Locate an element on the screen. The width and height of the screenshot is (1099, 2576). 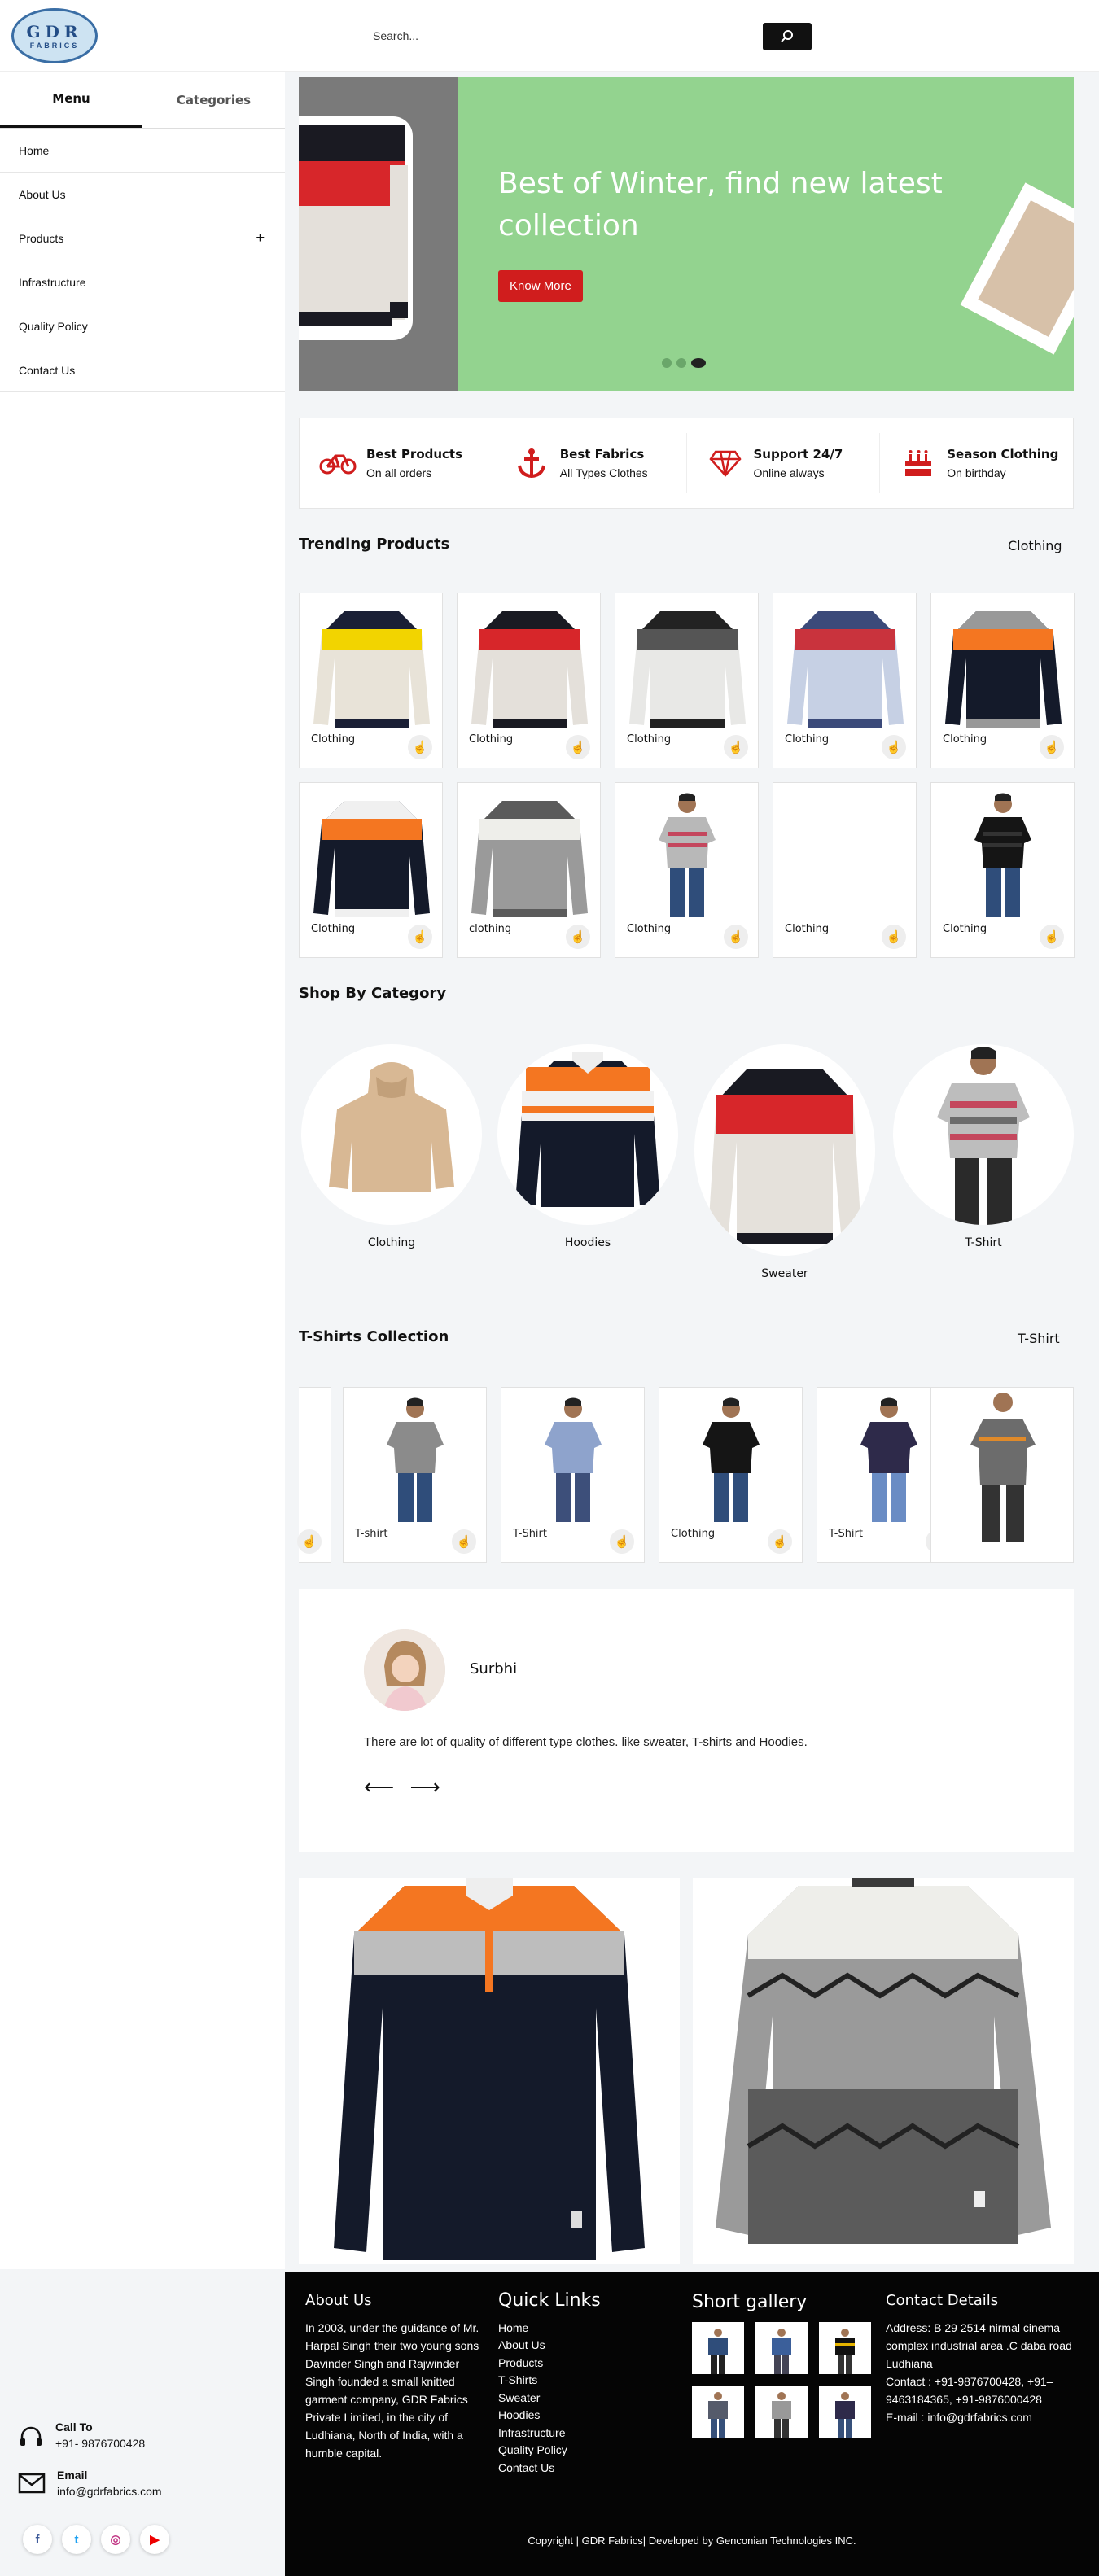
feature-subtitle: On all orders is located at coordinates (399, 473).